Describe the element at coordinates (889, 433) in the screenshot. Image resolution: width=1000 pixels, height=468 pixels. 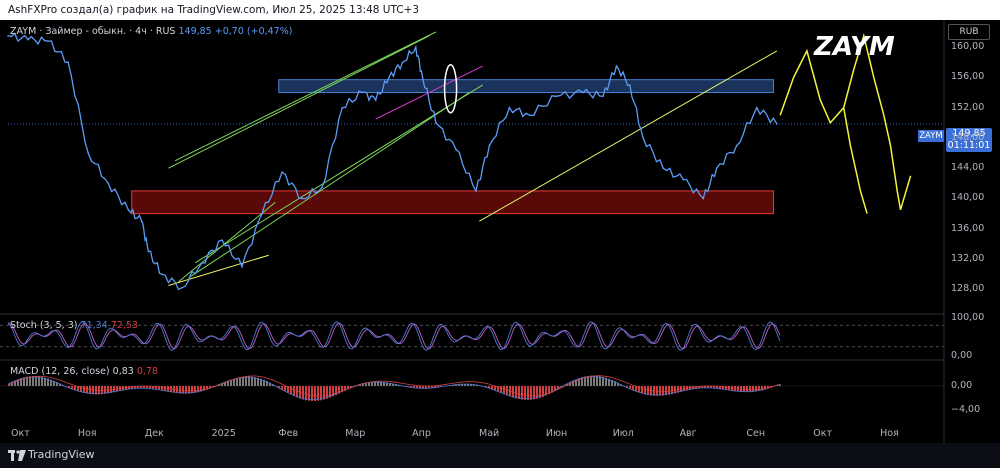
I see `time-axis-tick: Ноя` at that location.